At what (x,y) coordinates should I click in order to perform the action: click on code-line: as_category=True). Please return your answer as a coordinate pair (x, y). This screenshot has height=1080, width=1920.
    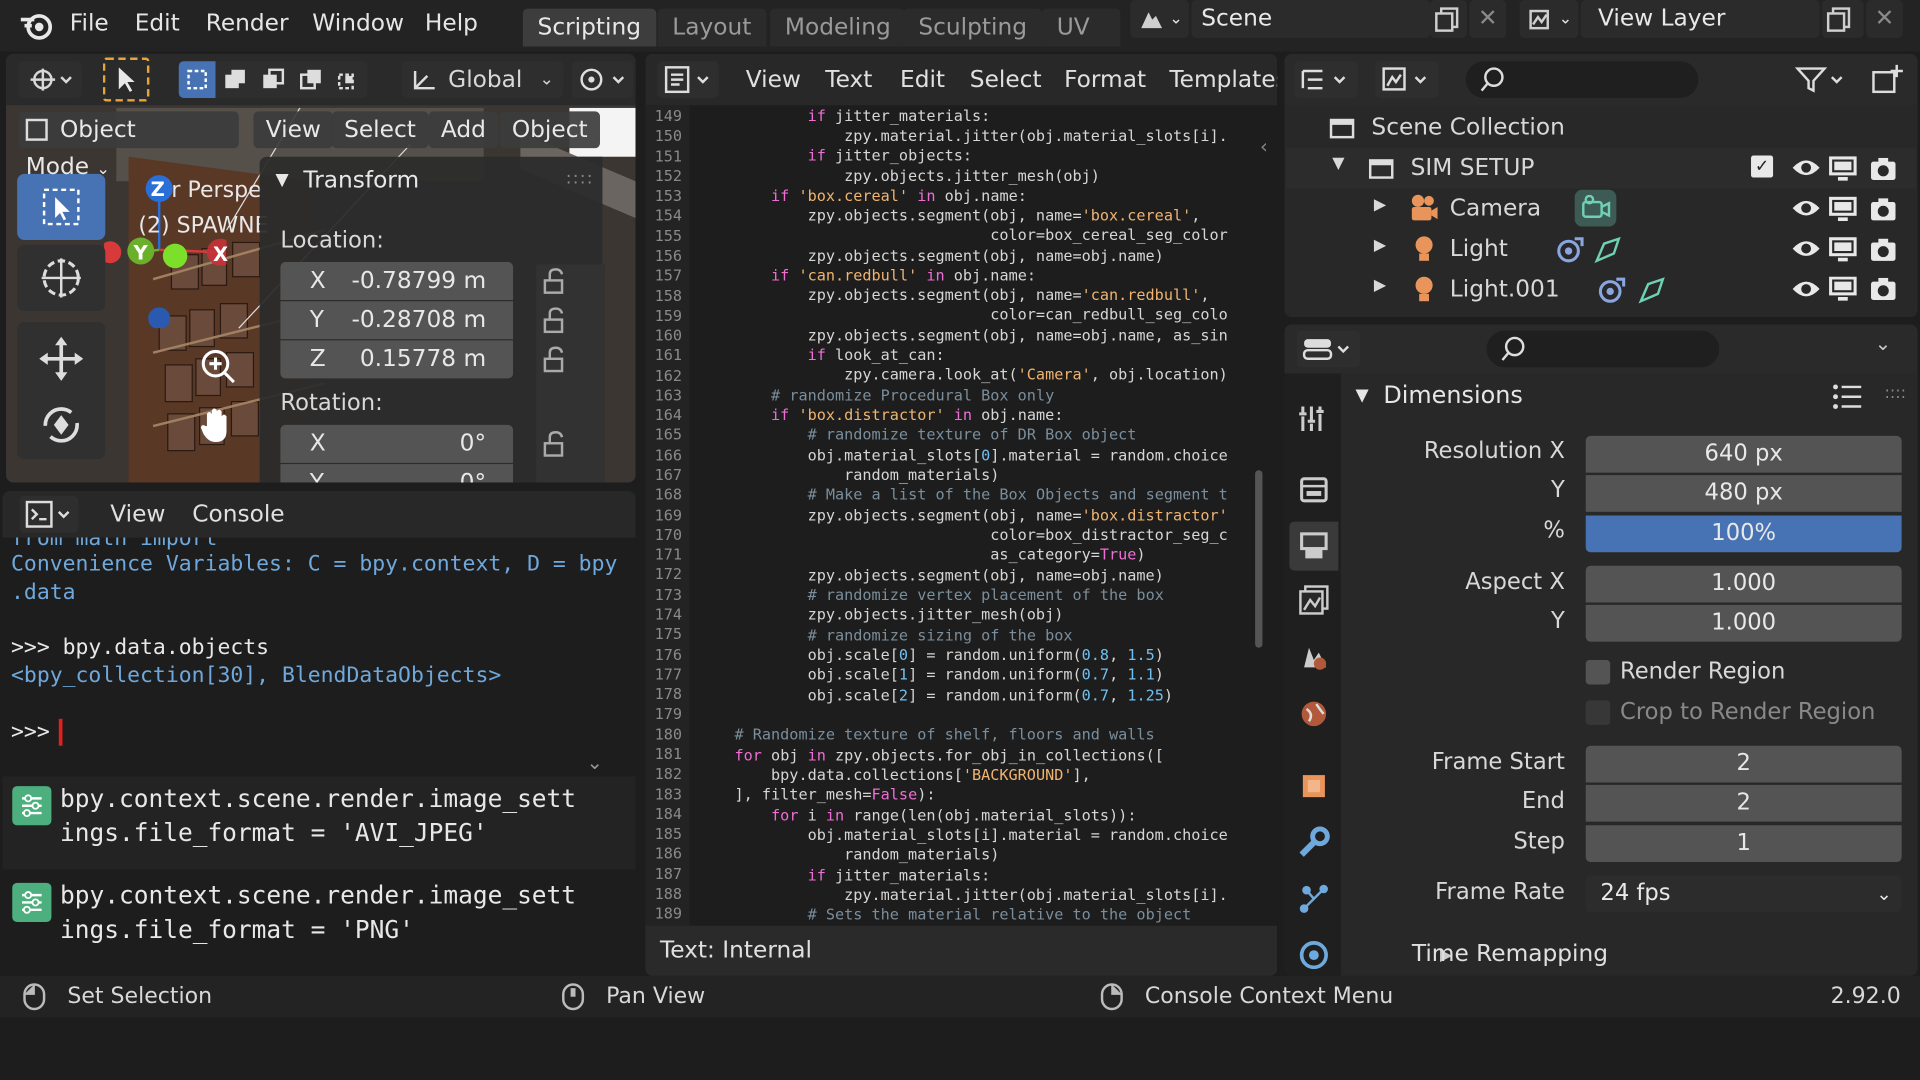
    Looking at the image, I should click on (921, 554).